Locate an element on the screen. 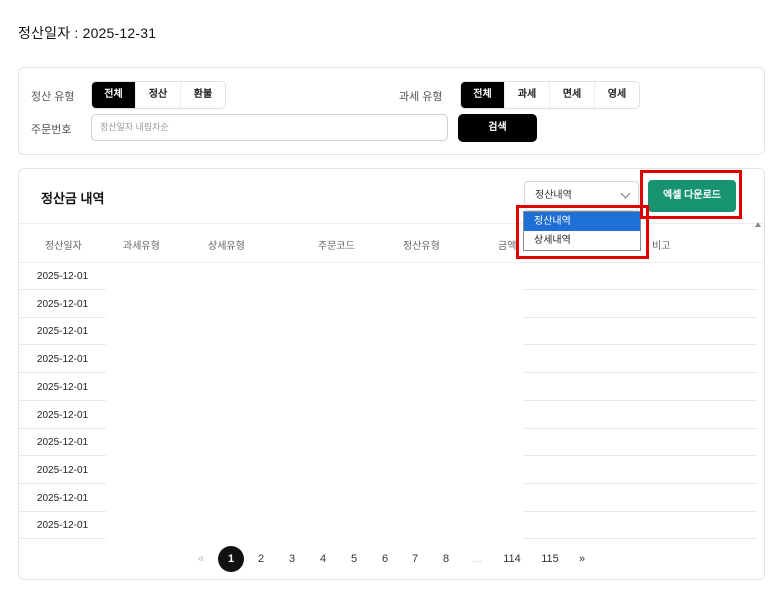 This screenshot has height=607, width=783. col-tax-type: 과세유형 is located at coordinates (141, 246).